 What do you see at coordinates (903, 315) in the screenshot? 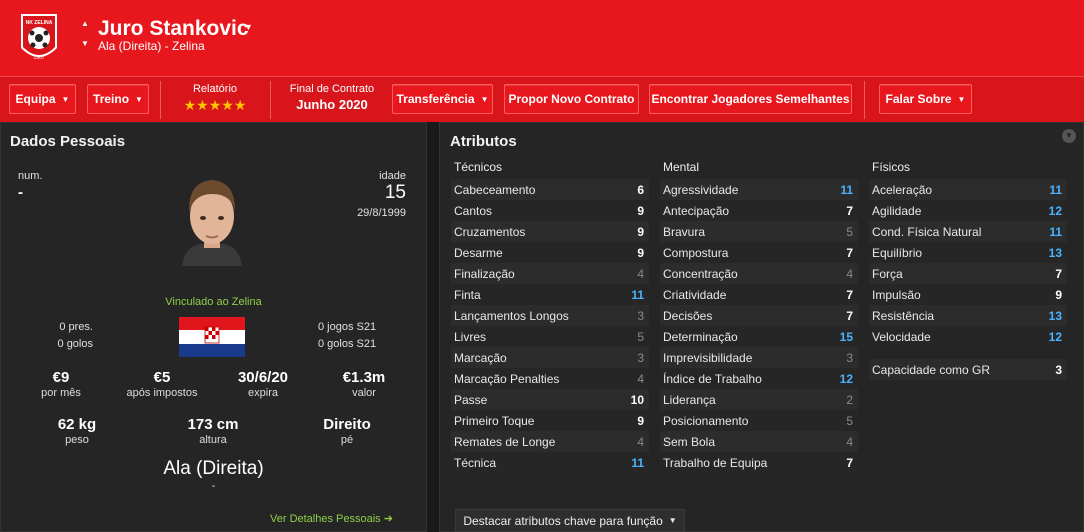
I see `attribute-name: Resistência` at bounding box center [903, 315].